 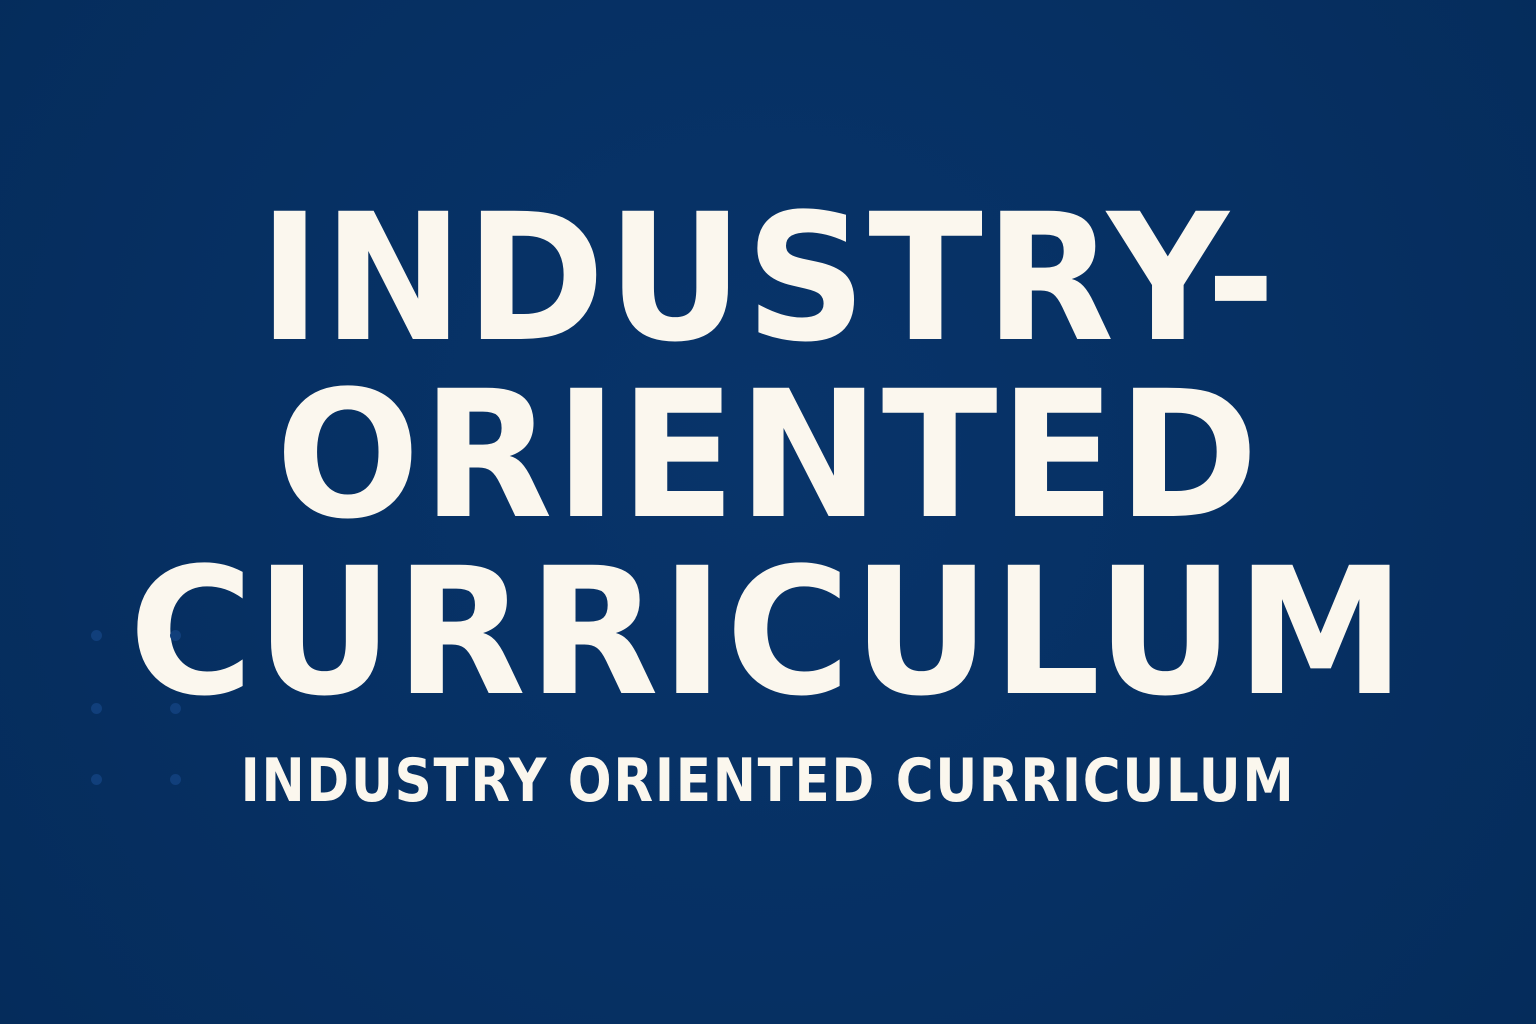 I want to click on headline-line-1: INDUSTRY-, so click(x=768, y=278).